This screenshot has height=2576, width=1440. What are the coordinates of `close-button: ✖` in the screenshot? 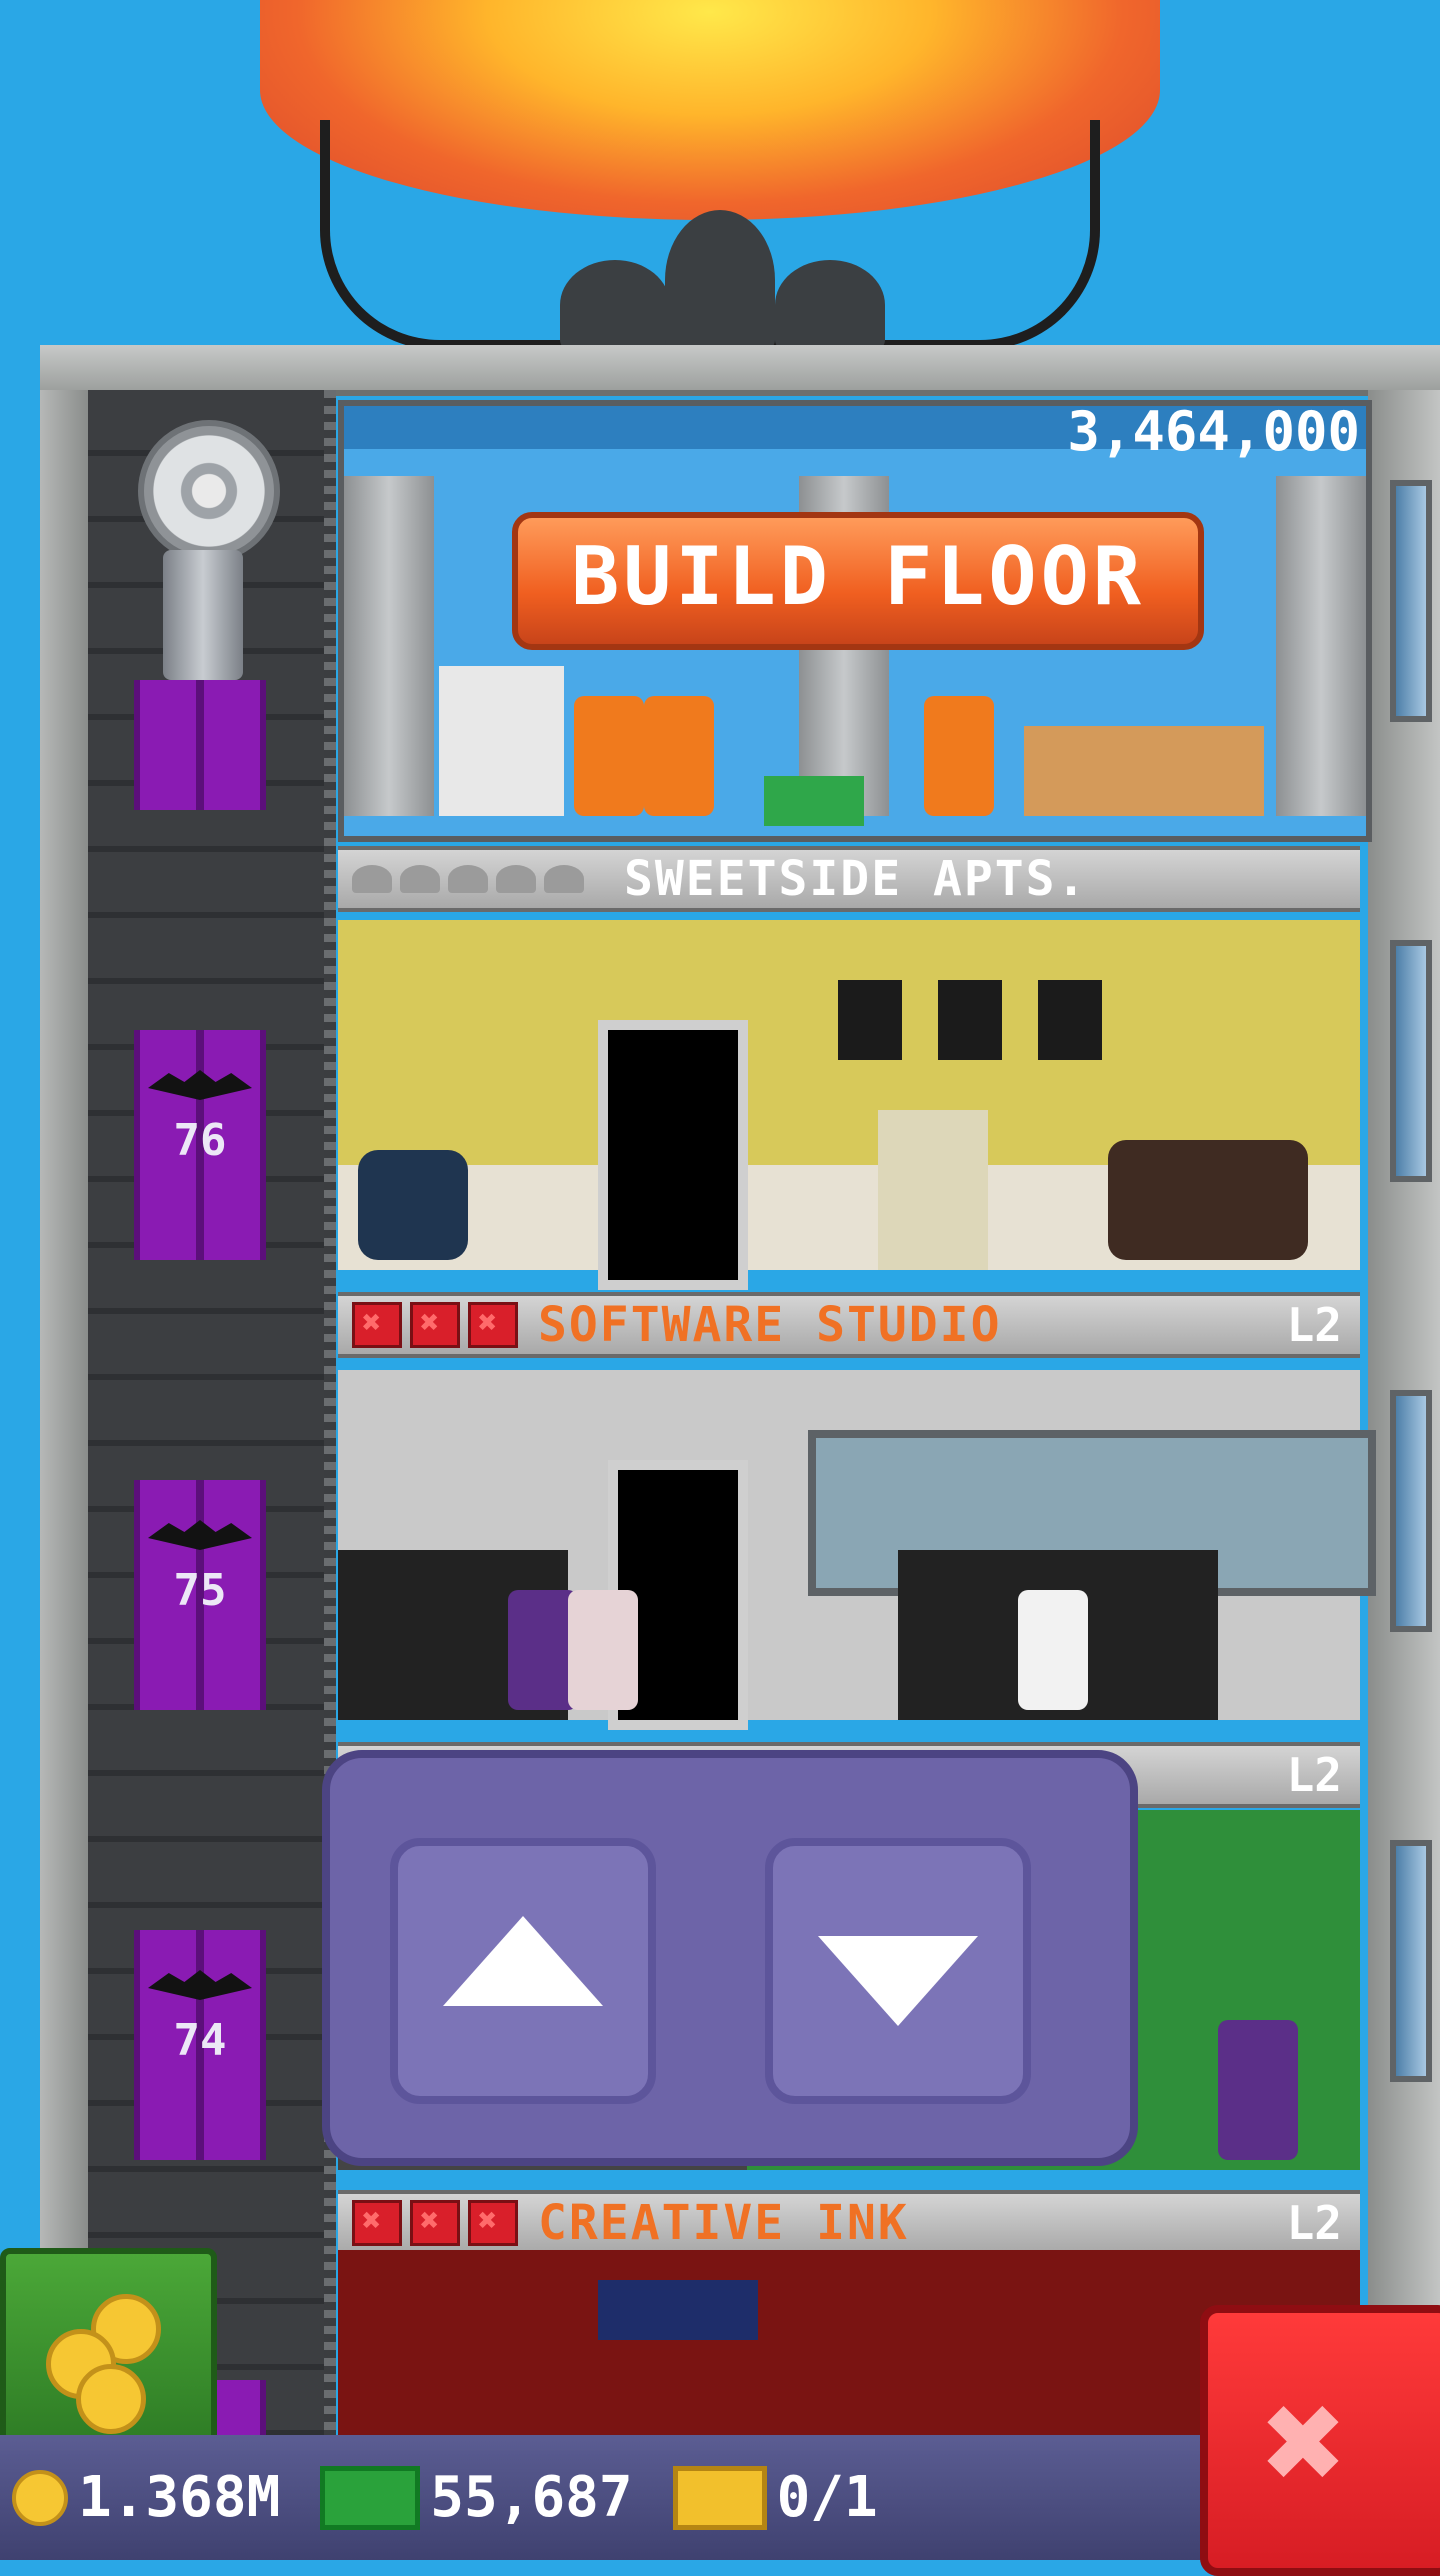 It's located at (1320, 2440).